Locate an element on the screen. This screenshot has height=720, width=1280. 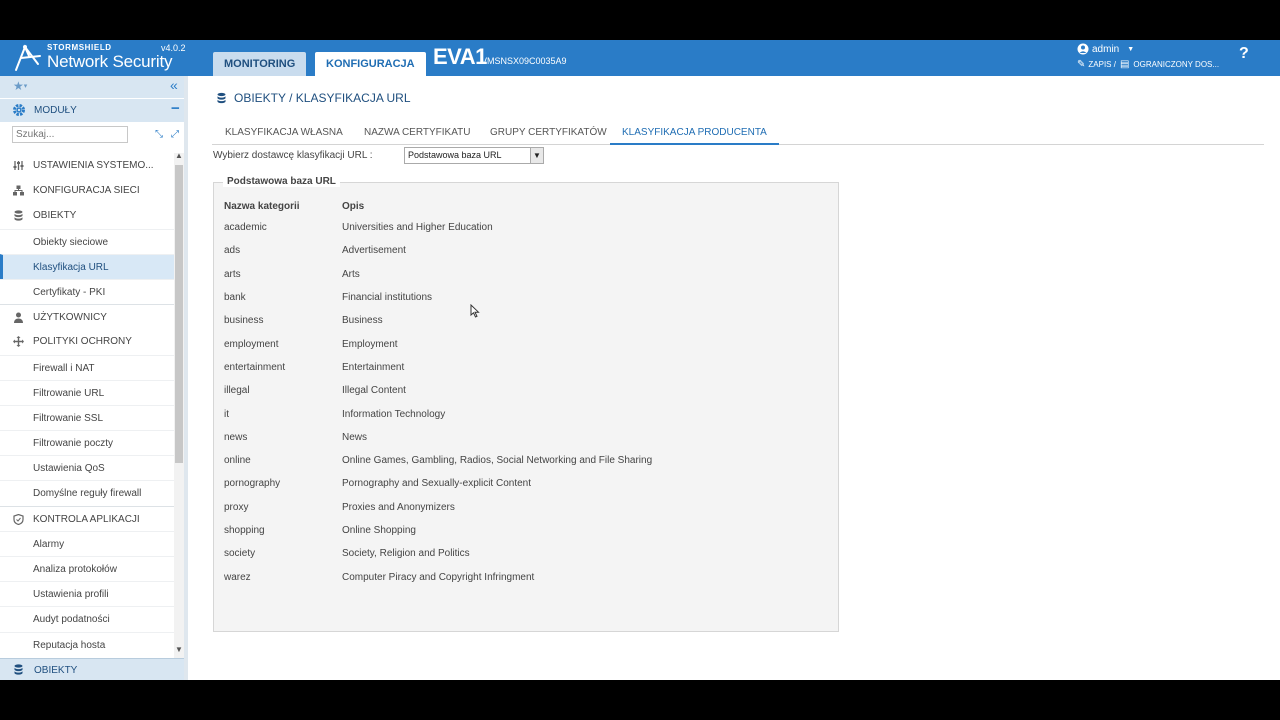
category-description-cell: Universities and Higher Education is located at coordinates (417, 228).